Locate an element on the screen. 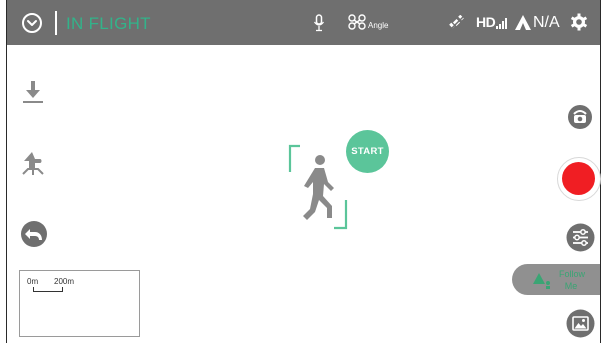 The height and width of the screenshot is (343, 601). start-tracking-button: START is located at coordinates (367, 151).